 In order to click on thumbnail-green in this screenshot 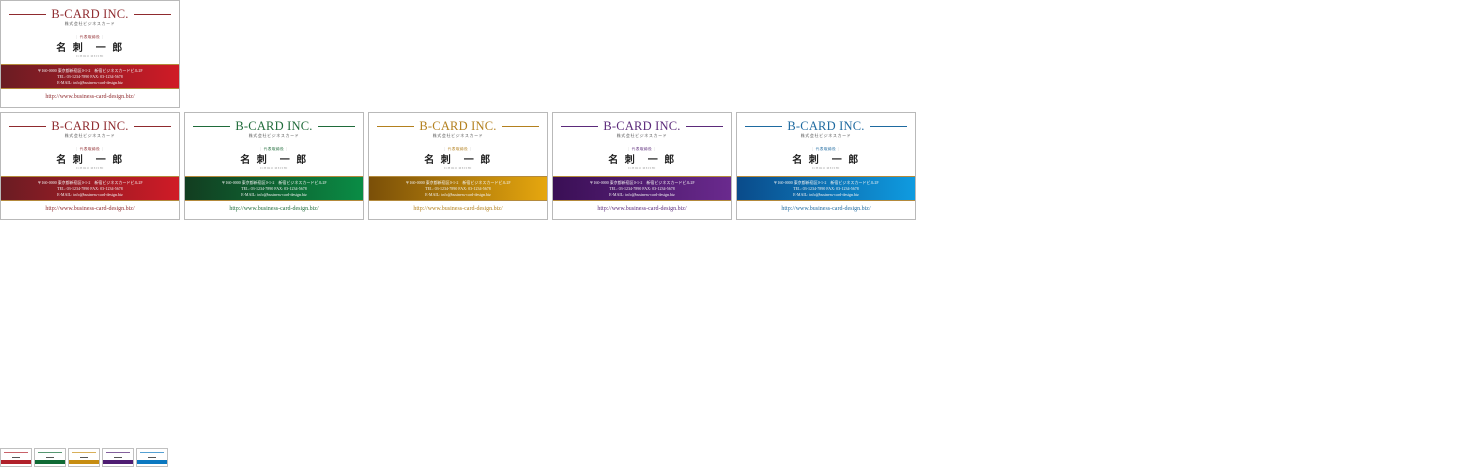, I will do `click(50, 457)`.